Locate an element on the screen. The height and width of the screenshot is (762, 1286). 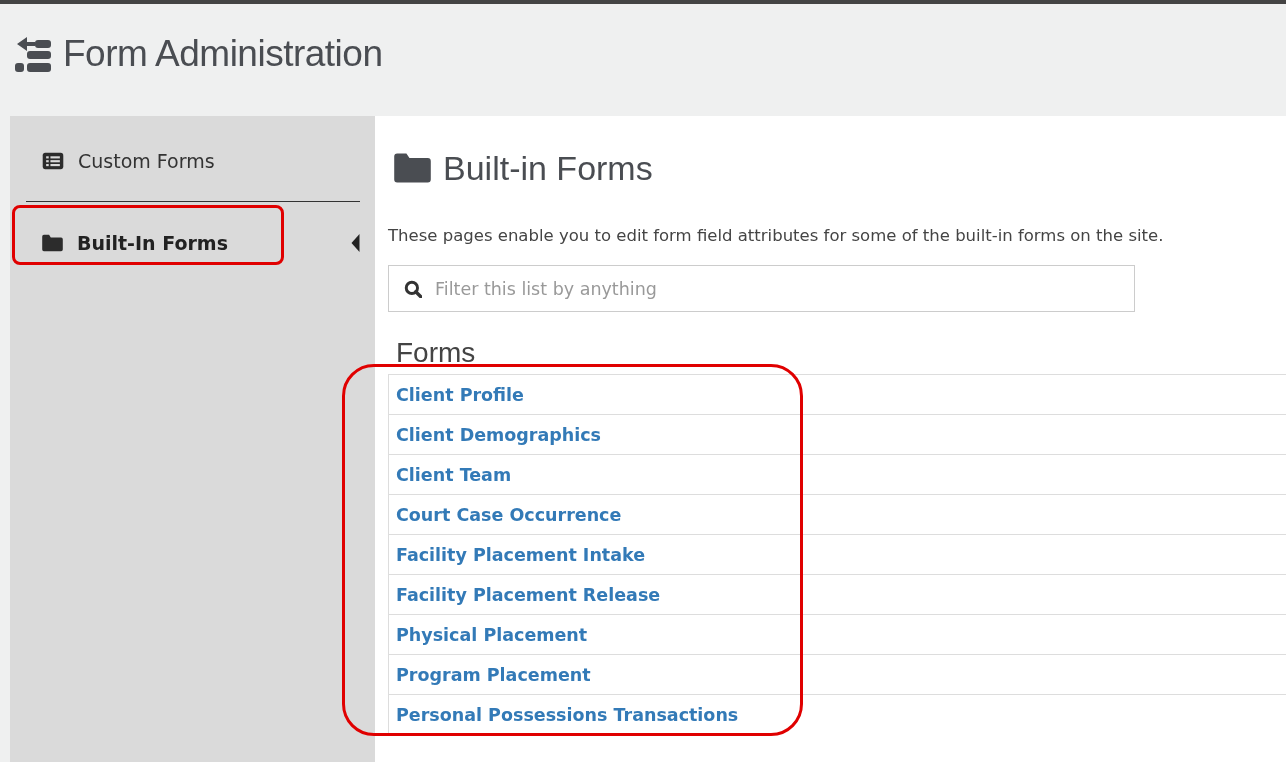
section-title: Built-in Forms is located at coordinates (548, 168).